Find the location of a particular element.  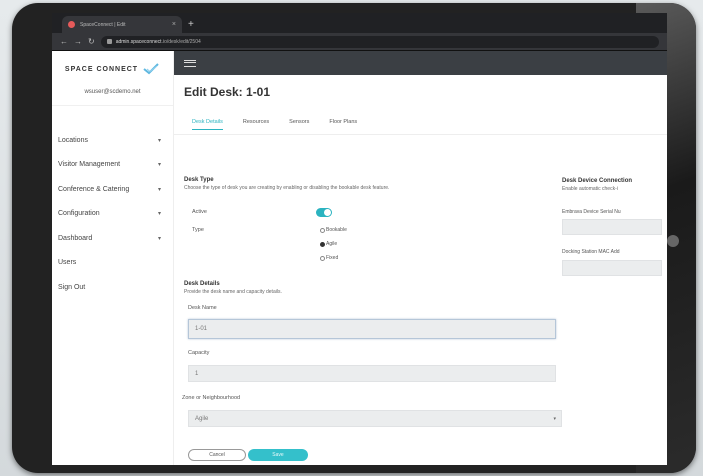

tab-desk-details: Desk Details is located at coordinates (207, 124).